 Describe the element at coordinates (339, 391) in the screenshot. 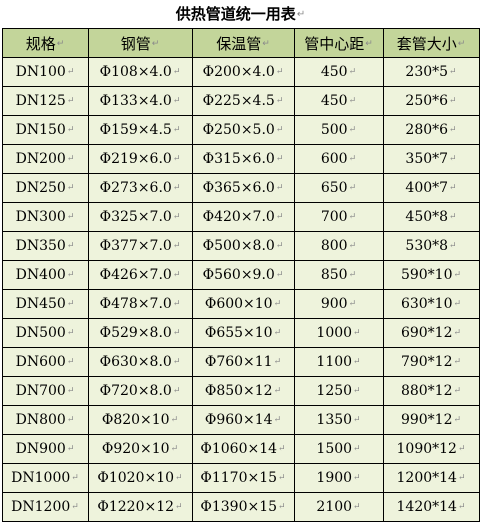

I see `cell-center-distance: 1250↵` at that location.